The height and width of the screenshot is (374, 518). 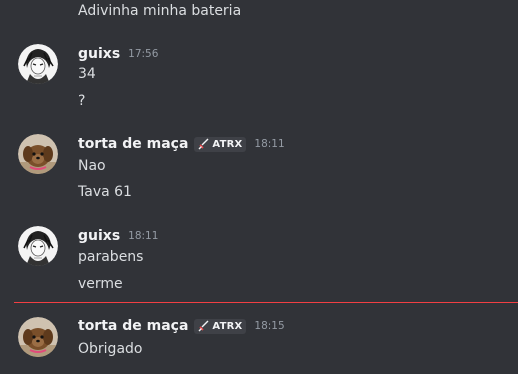 I want to click on message-text: Tava 61, so click(x=105, y=192).